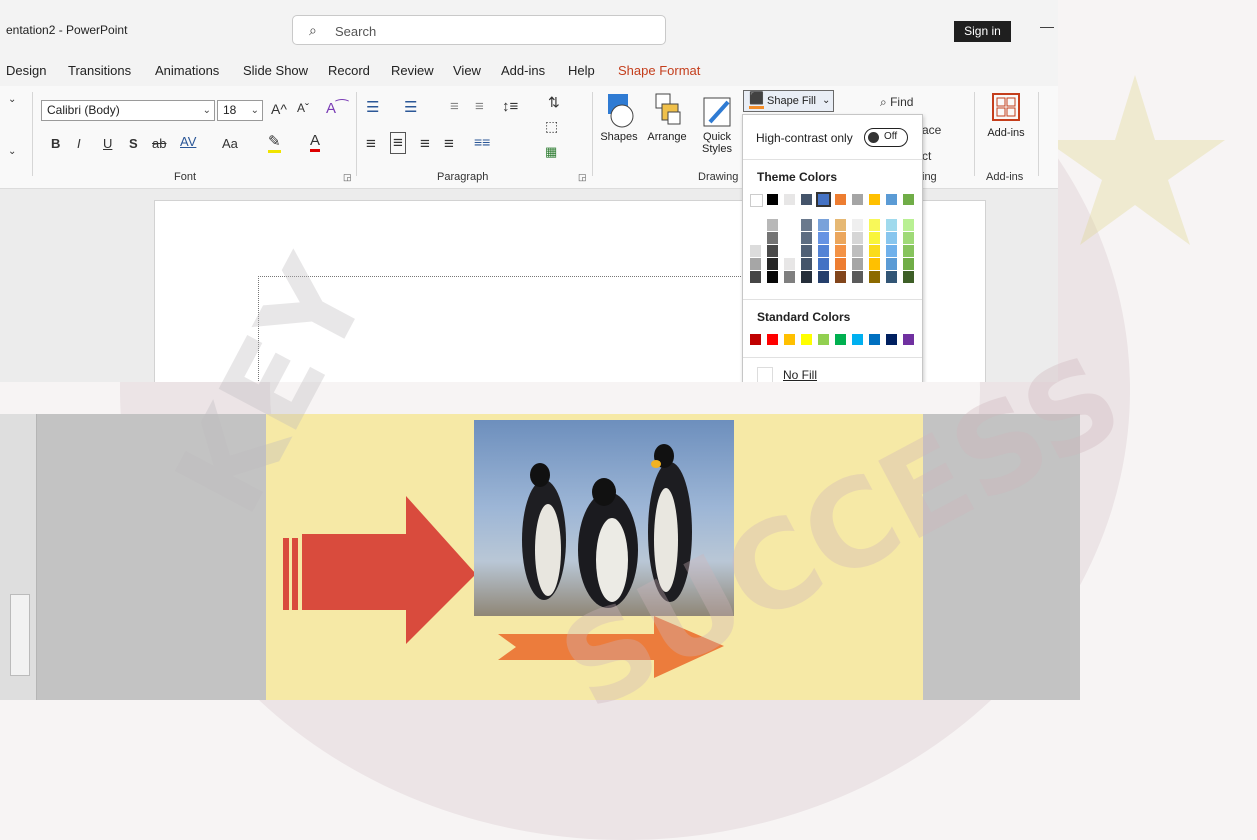  I want to click on columns-icon: ≡≡, so click(482, 142).